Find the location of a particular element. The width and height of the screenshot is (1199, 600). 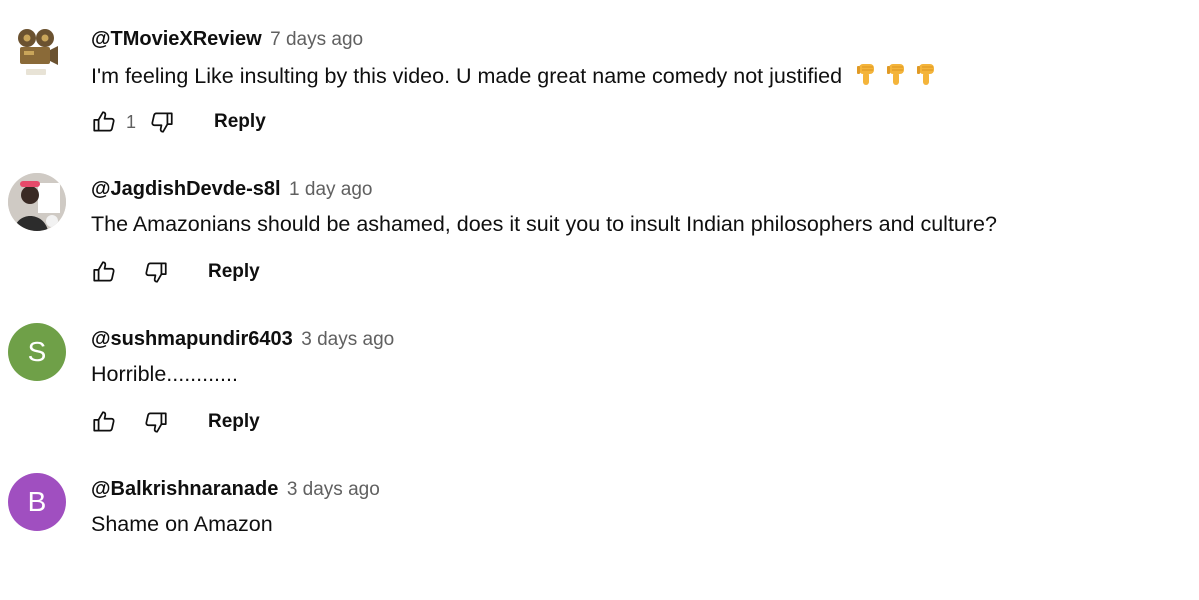

comment-header: @Balkrishnaranade 3 days ago is located at coordinates (235, 490).